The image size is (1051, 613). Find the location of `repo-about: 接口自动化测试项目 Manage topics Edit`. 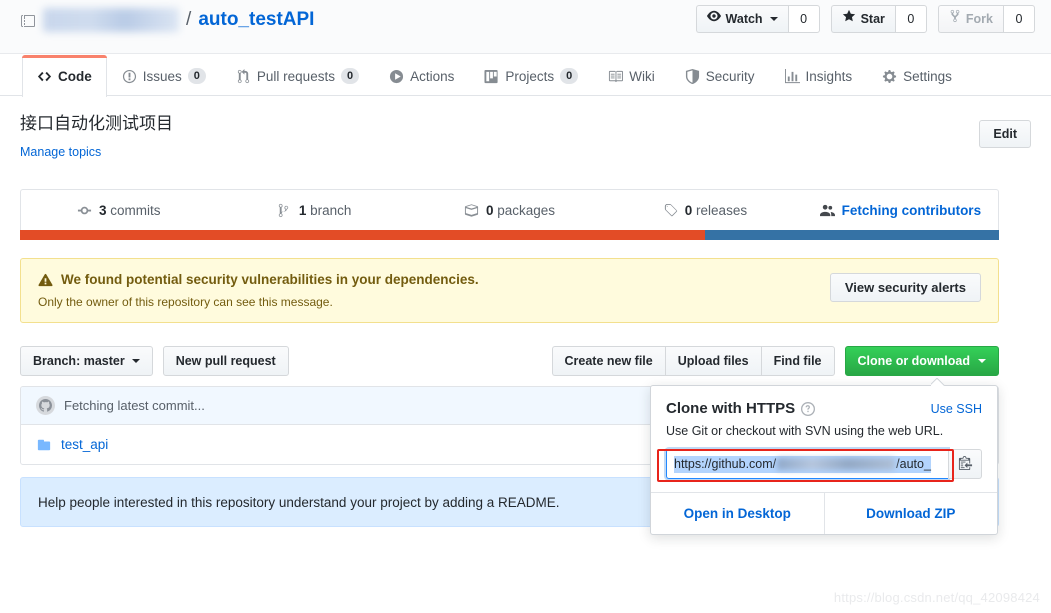

repo-about: 接口自动化测试项目 Manage topics Edit is located at coordinates (525, 135).